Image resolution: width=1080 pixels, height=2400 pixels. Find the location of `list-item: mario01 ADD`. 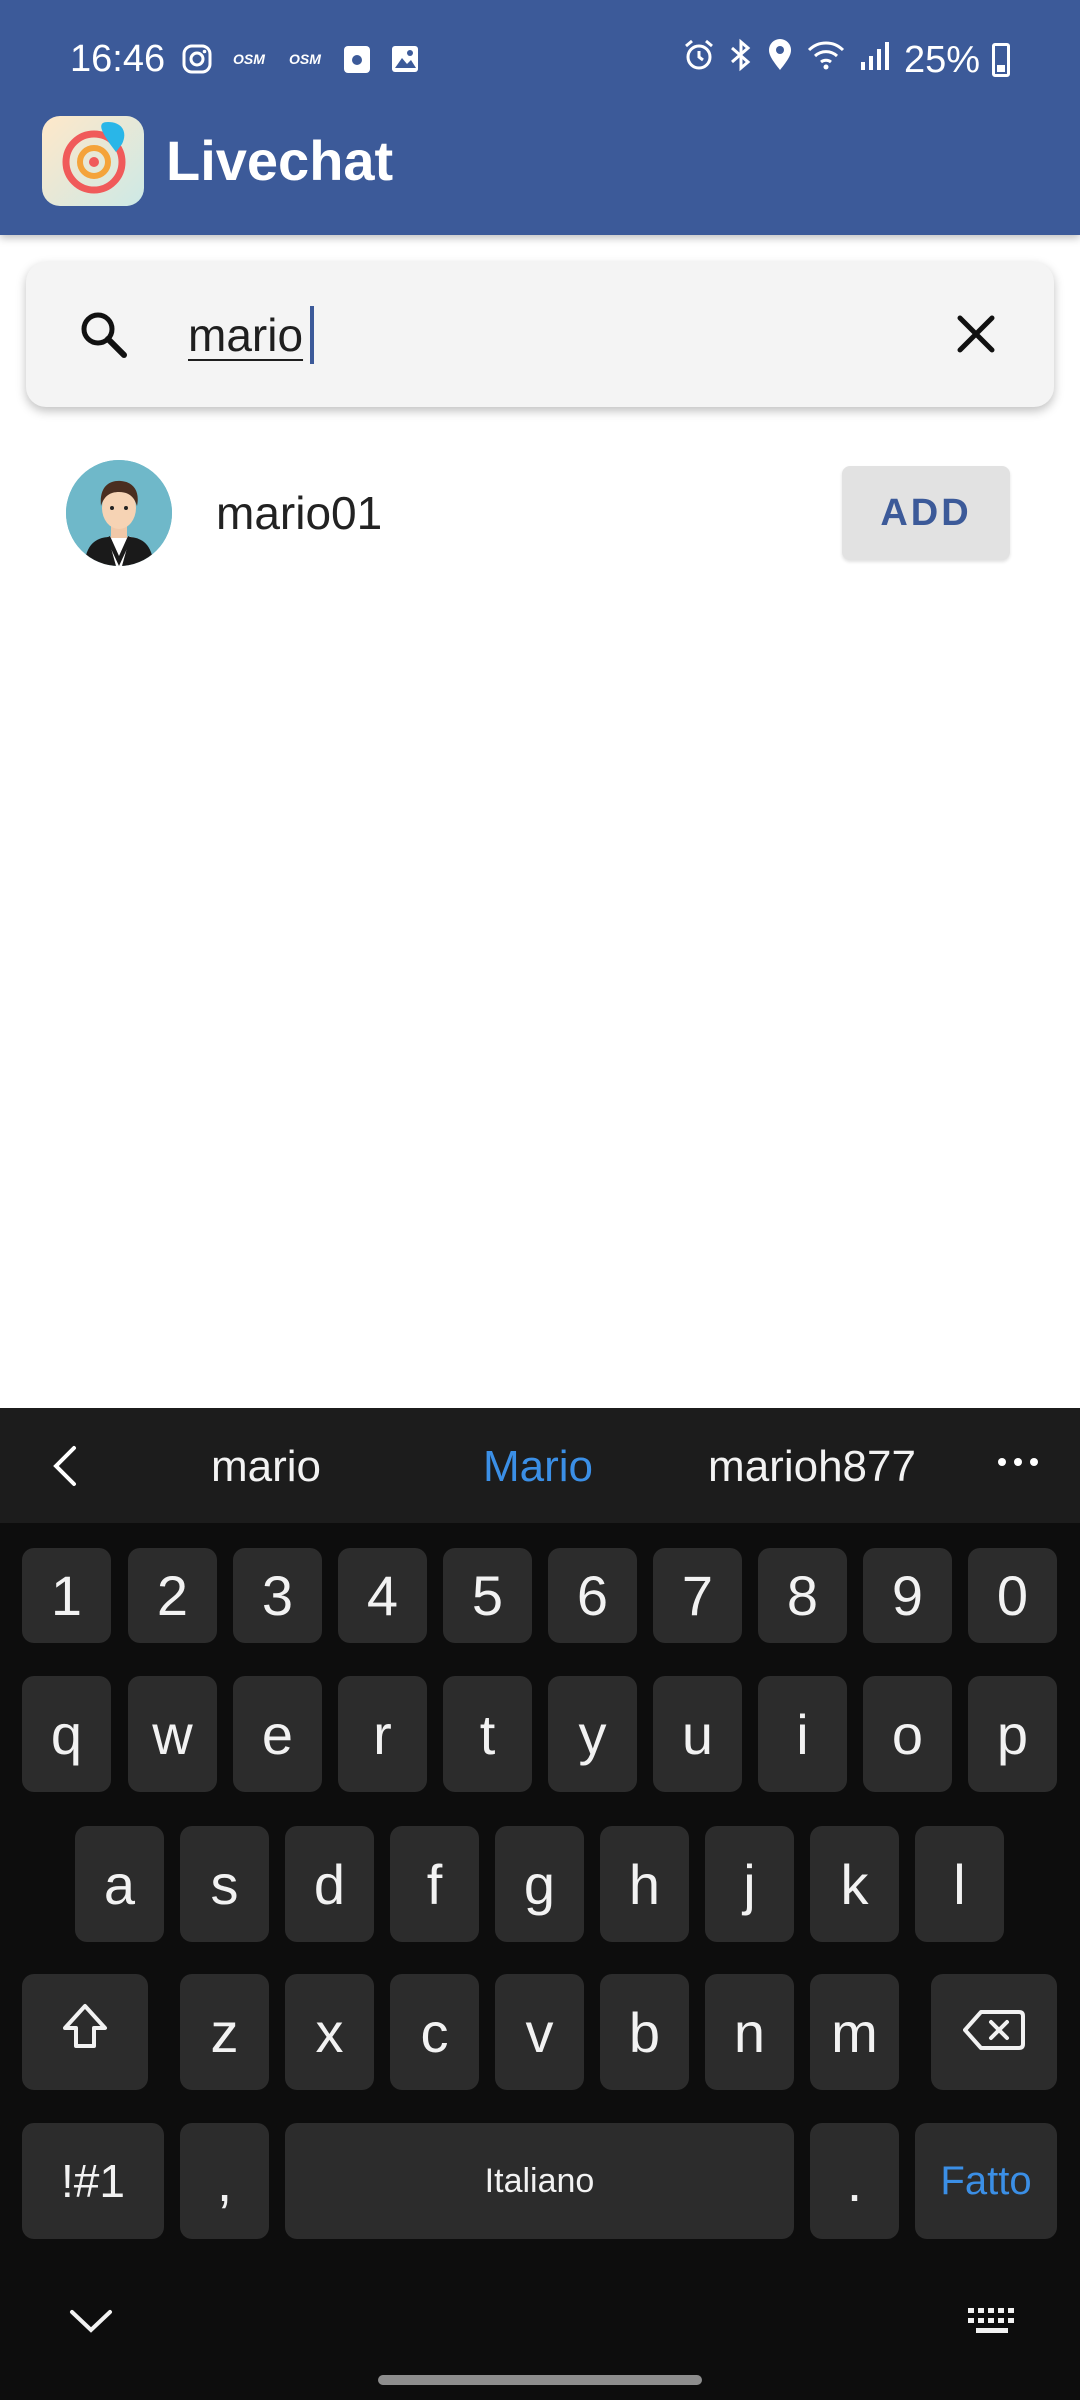

list-item: mario01 ADD is located at coordinates (540, 512).